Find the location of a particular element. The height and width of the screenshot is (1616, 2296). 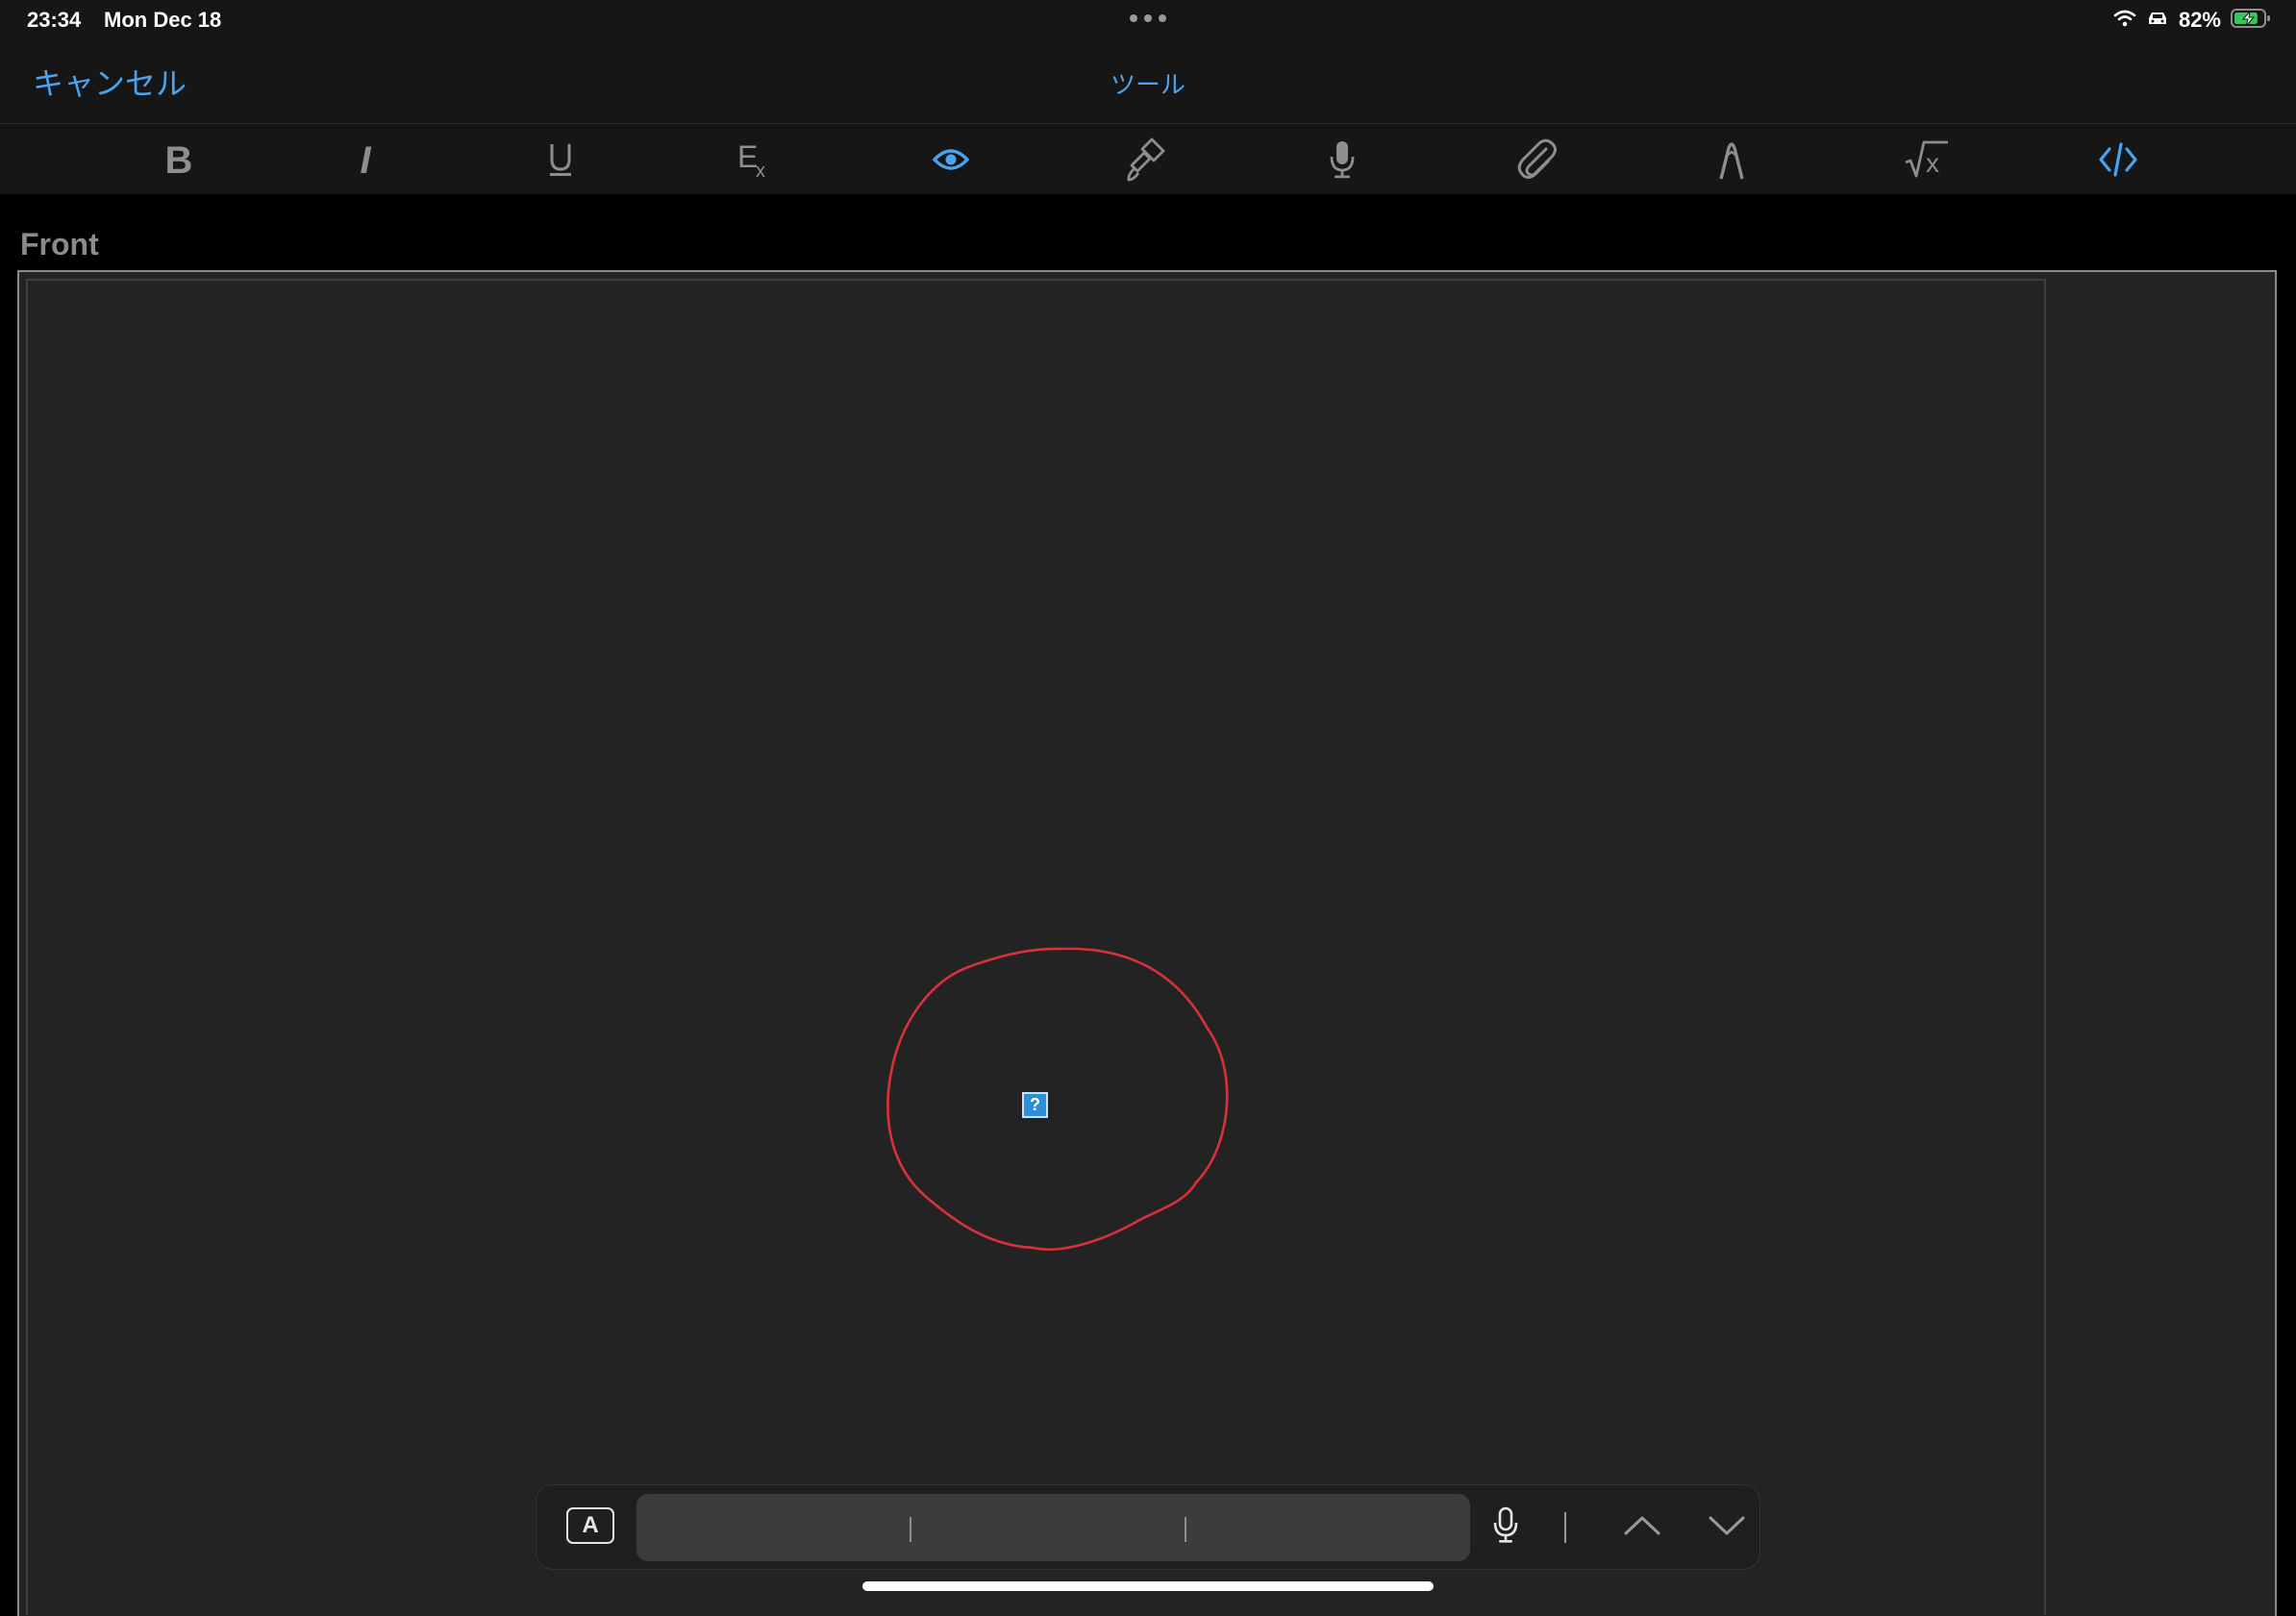

square-root-icon: x is located at coordinates (1927, 159).